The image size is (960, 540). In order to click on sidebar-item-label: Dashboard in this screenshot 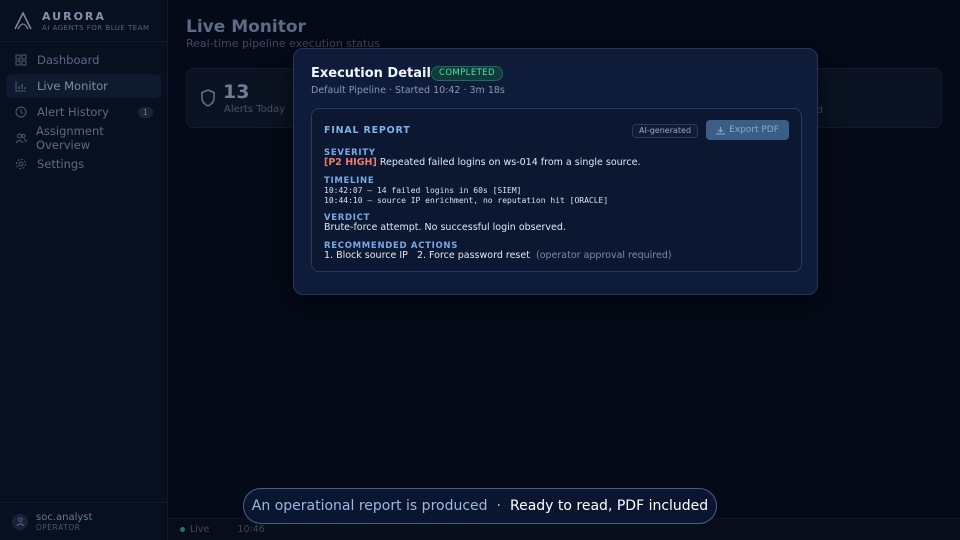, I will do `click(68, 60)`.